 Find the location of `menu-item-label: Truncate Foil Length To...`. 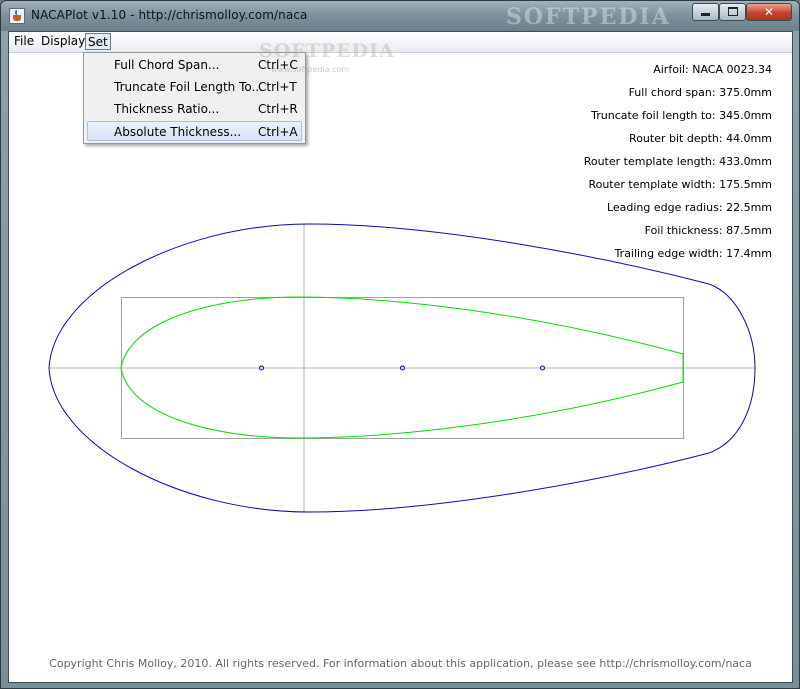

menu-item-label: Truncate Foil Length To... is located at coordinates (188, 87).